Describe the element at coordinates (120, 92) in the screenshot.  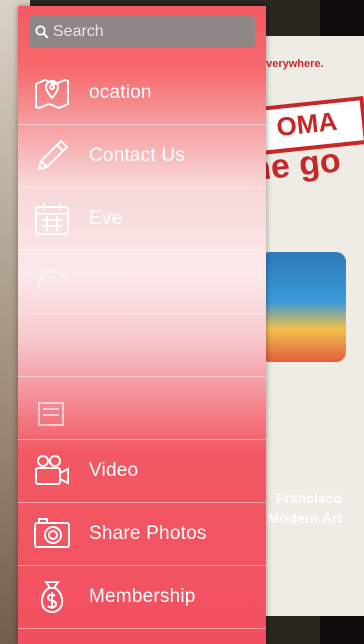
I see `menu-item-label: ocation` at that location.